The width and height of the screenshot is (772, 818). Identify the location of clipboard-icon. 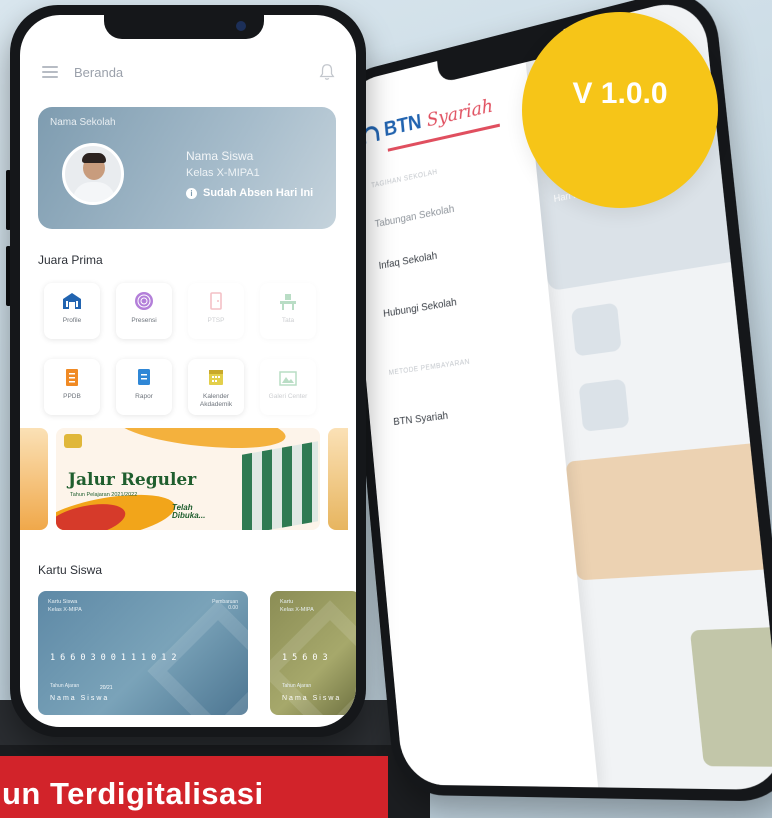
(72, 377).